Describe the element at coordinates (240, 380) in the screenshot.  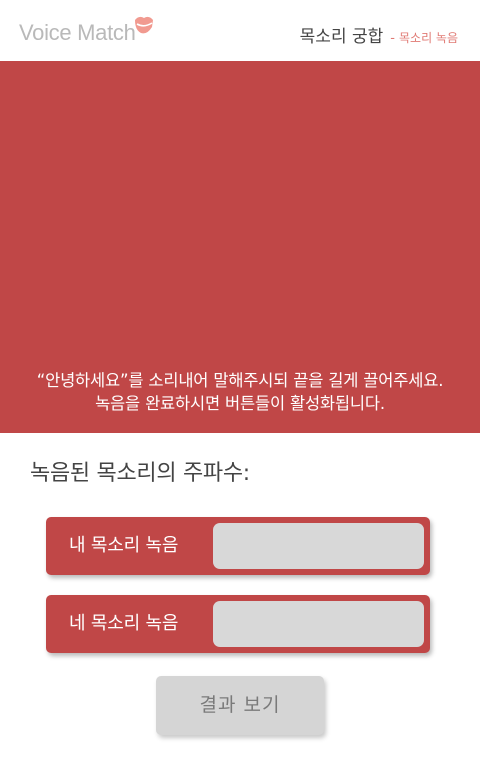
I see `instruction-line-1: “안녕하세요”를 소리내어 말해주시되 끝을 길게 끌어주세요.` at that location.